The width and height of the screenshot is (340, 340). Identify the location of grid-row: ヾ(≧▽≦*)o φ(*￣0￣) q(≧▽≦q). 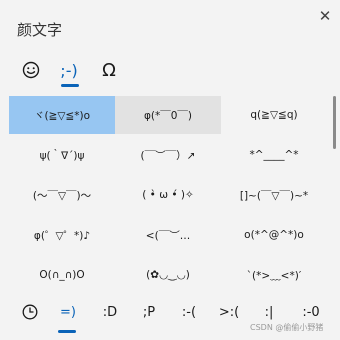
(171, 115).